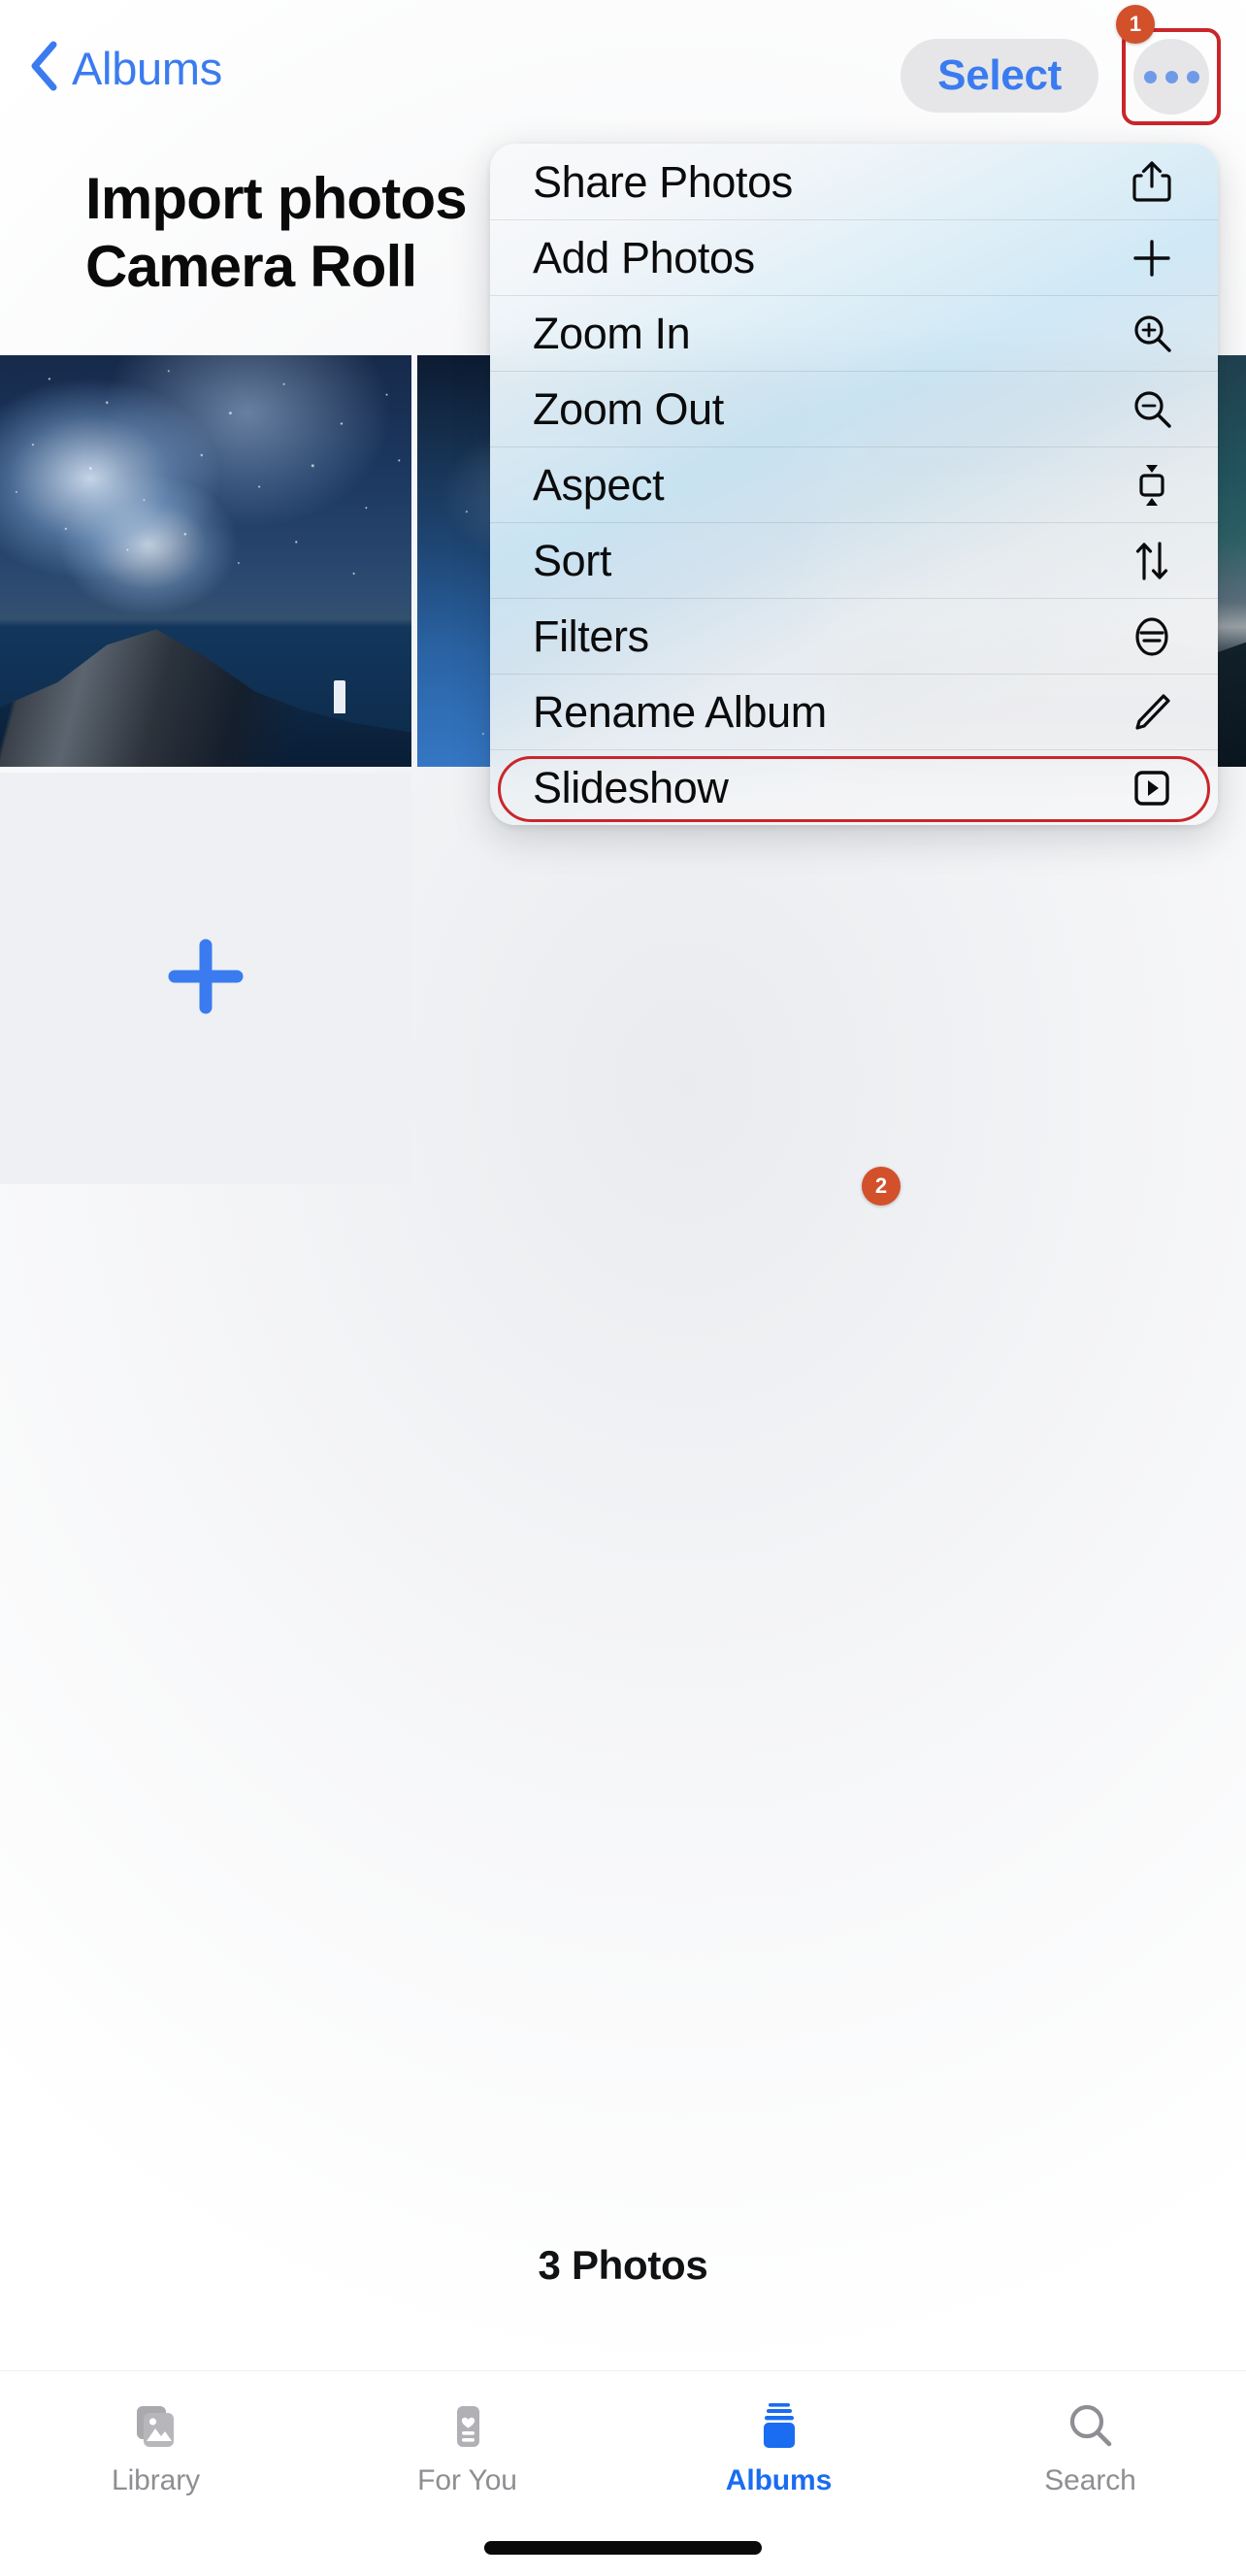 The height and width of the screenshot is (2576, 1246). Describe the element at coordinates (599, 485) in the screenshot. I see `menu-item-label: Aspect` at that location.